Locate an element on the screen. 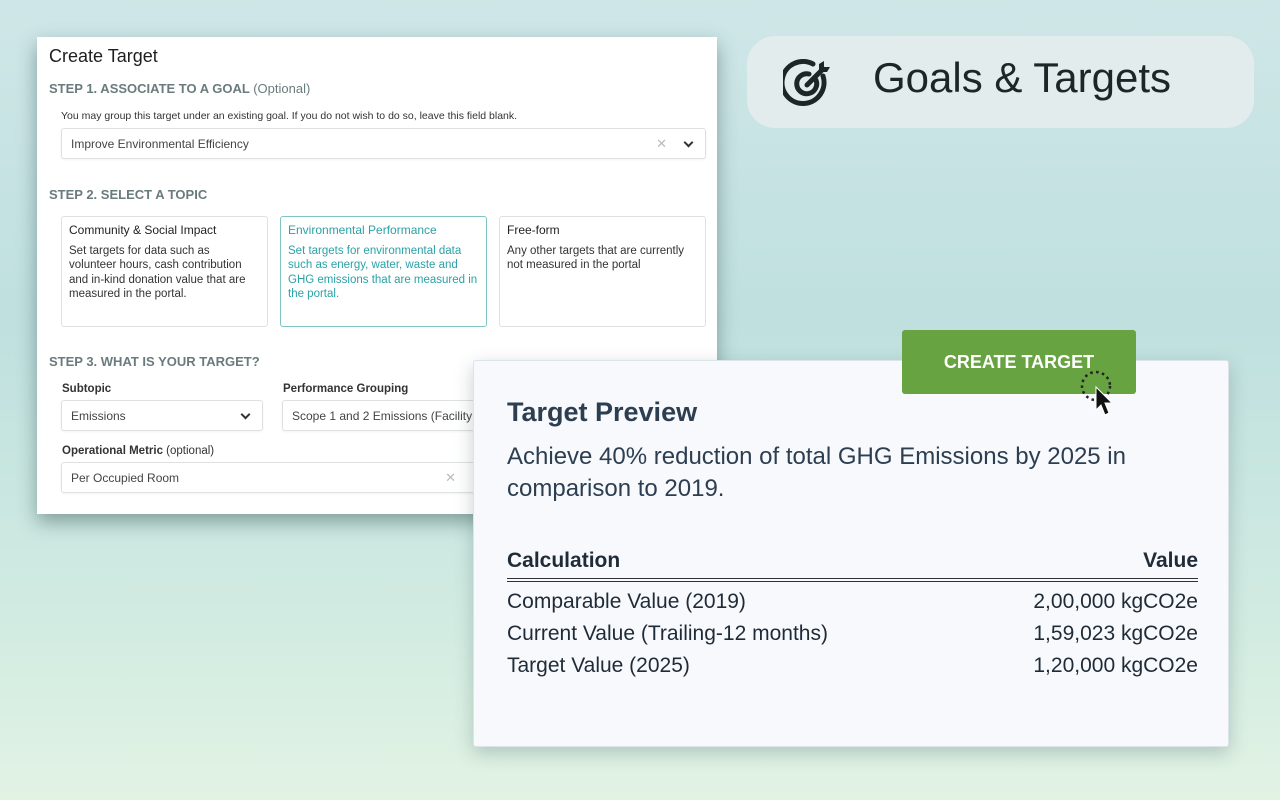  subtopic-value: Emissions is located at coordinates (98, 415).